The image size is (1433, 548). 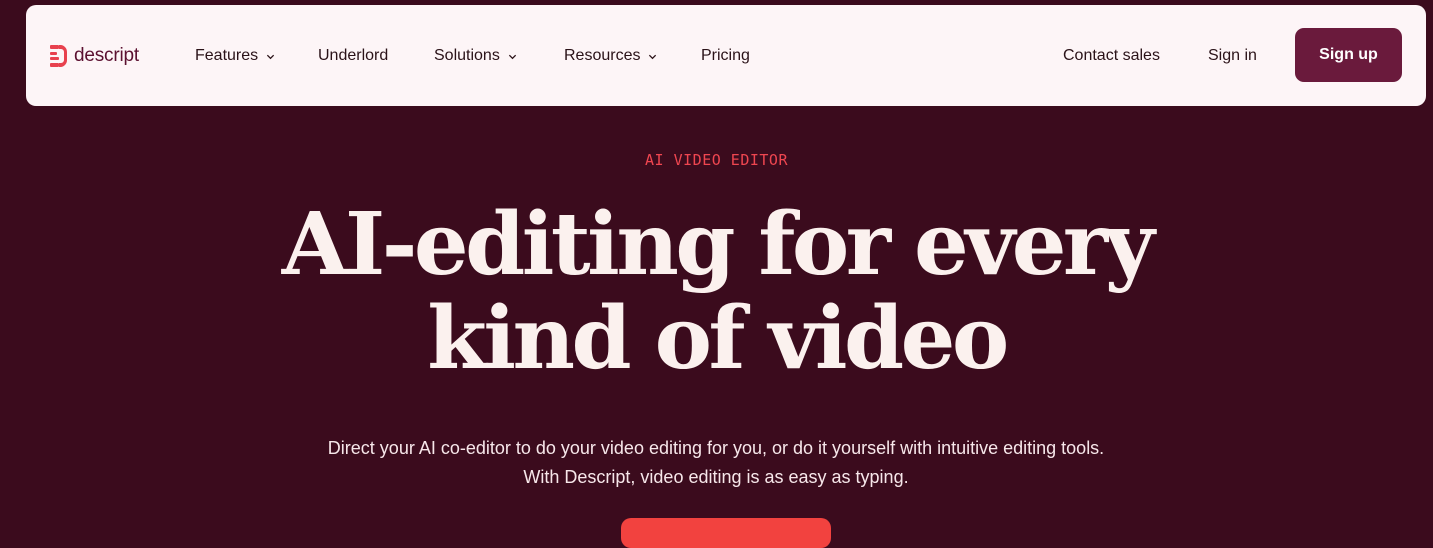 I want to click on nav-solutions-label: Solutions, so click(x=467, y=55).